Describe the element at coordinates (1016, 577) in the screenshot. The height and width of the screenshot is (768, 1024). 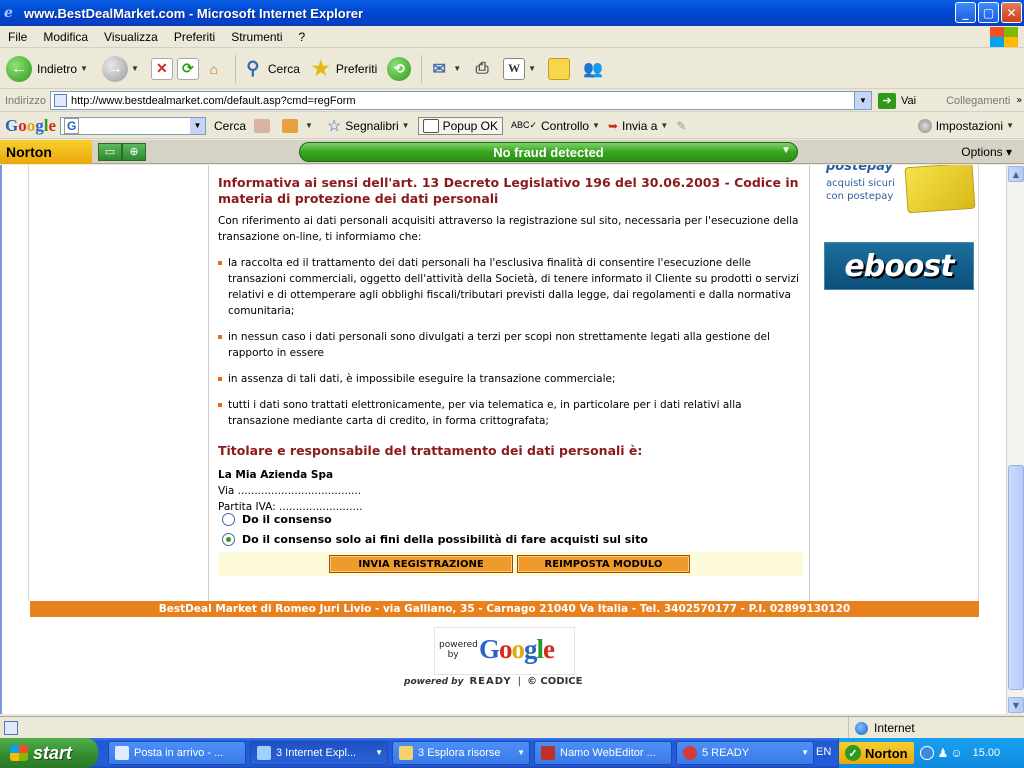
I see `scroll-thumb` at that location.